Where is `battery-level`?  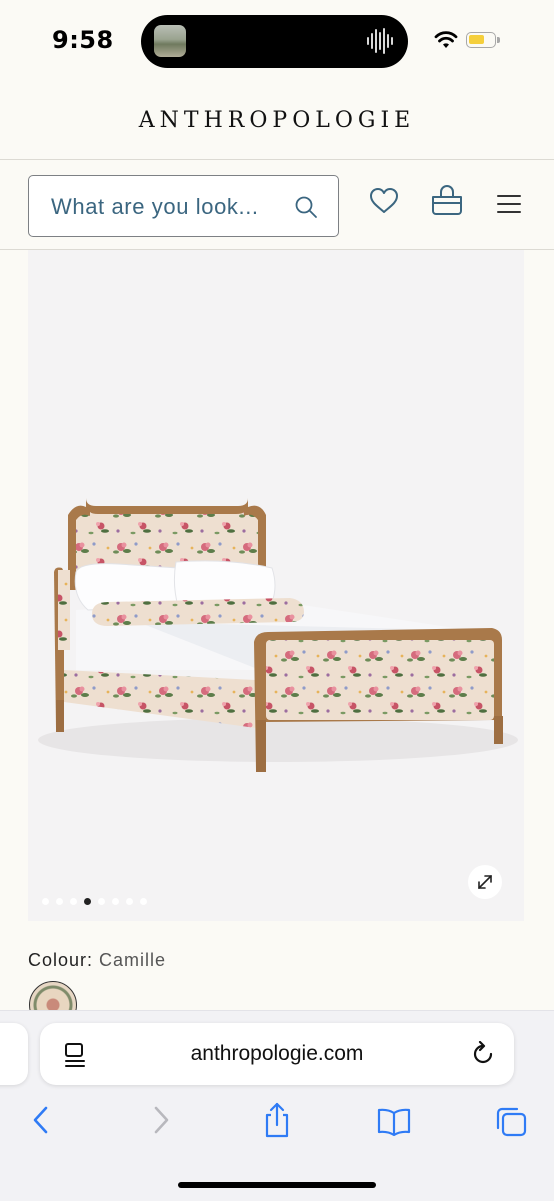
battery-level is located at coordinates (476, 39).